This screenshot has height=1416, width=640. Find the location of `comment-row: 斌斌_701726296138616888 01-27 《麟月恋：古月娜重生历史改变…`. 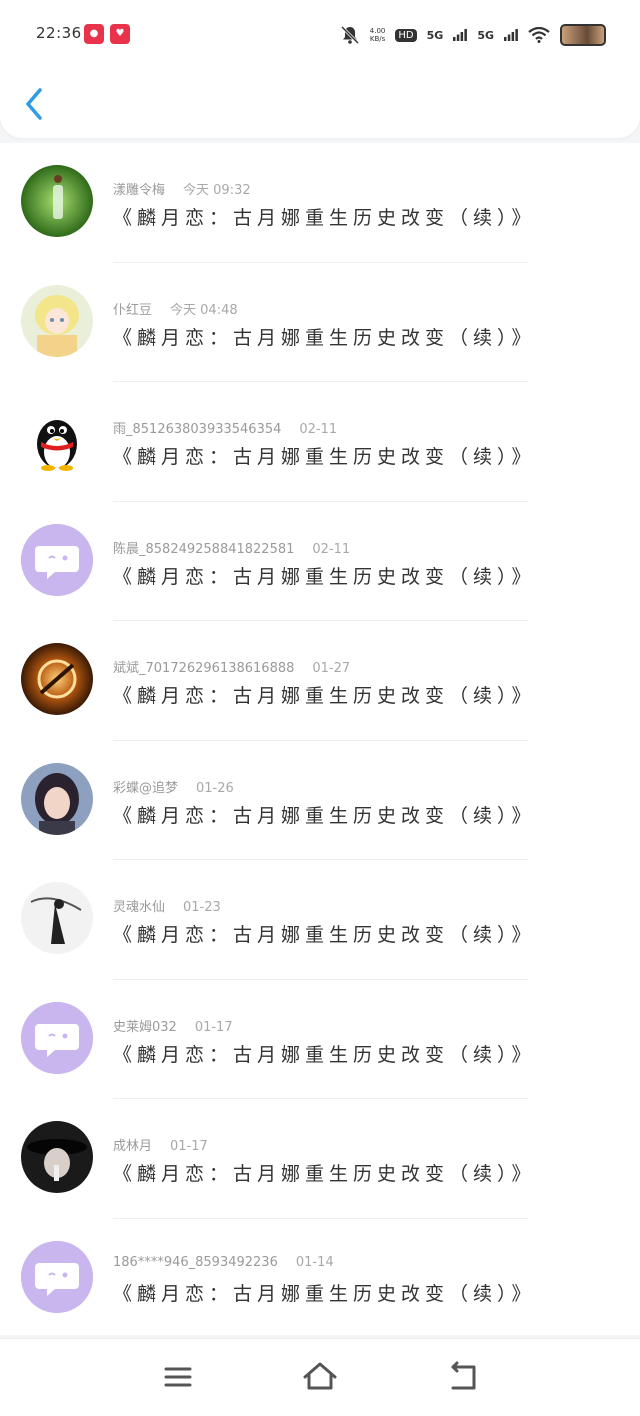

comment-row: 斌斌_701726296138616888 01-27 《麟月恋：古月娜重生历史改变… is located at coordinates (320, 681).